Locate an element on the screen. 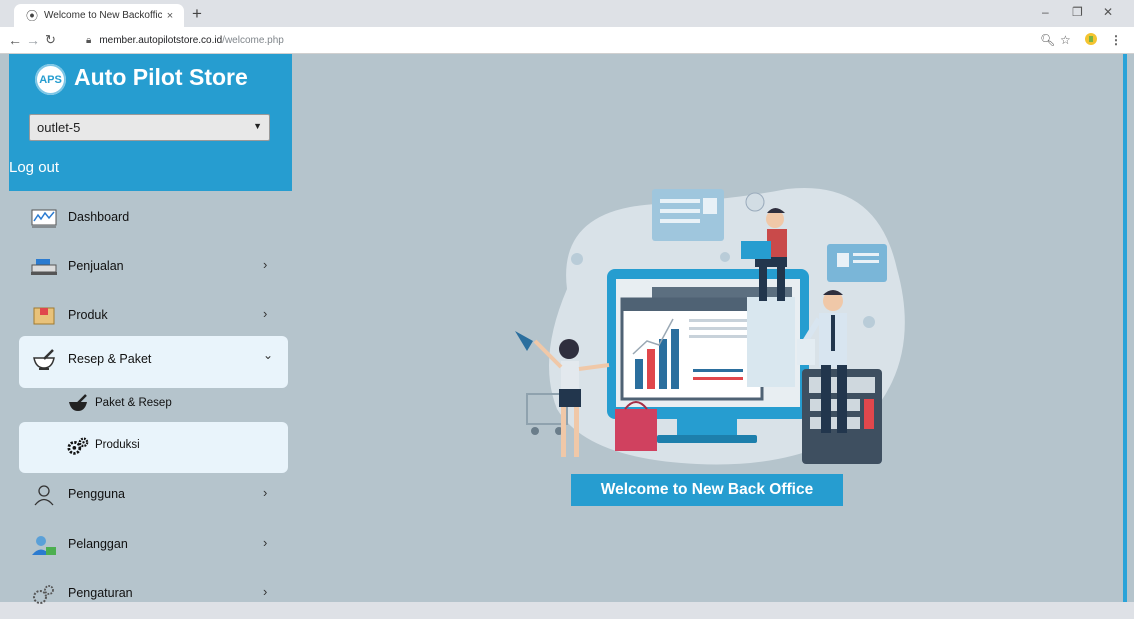 The width and height of the screenshot is (1134, 619). line-chart-icon is located at coordinates (44, 218).